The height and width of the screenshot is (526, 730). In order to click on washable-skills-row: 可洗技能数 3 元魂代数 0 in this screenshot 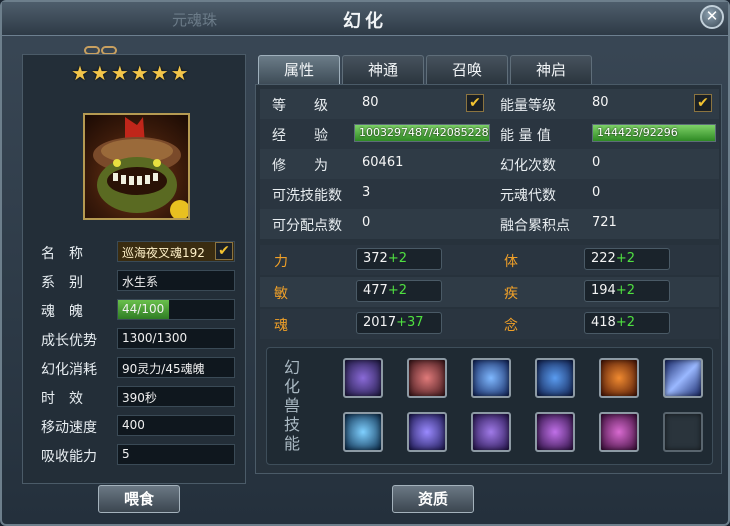, I will do `click(489, 194)`.